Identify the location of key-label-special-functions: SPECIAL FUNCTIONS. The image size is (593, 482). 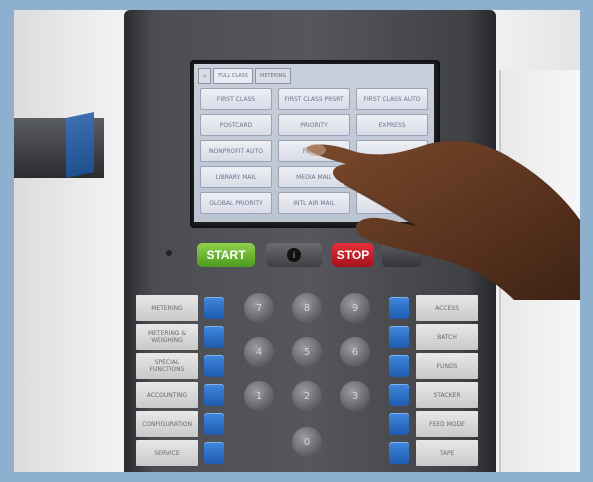
(167, 366).